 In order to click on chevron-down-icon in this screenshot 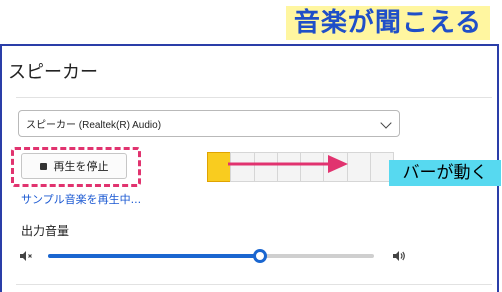, I will do `click(386, 123)`.